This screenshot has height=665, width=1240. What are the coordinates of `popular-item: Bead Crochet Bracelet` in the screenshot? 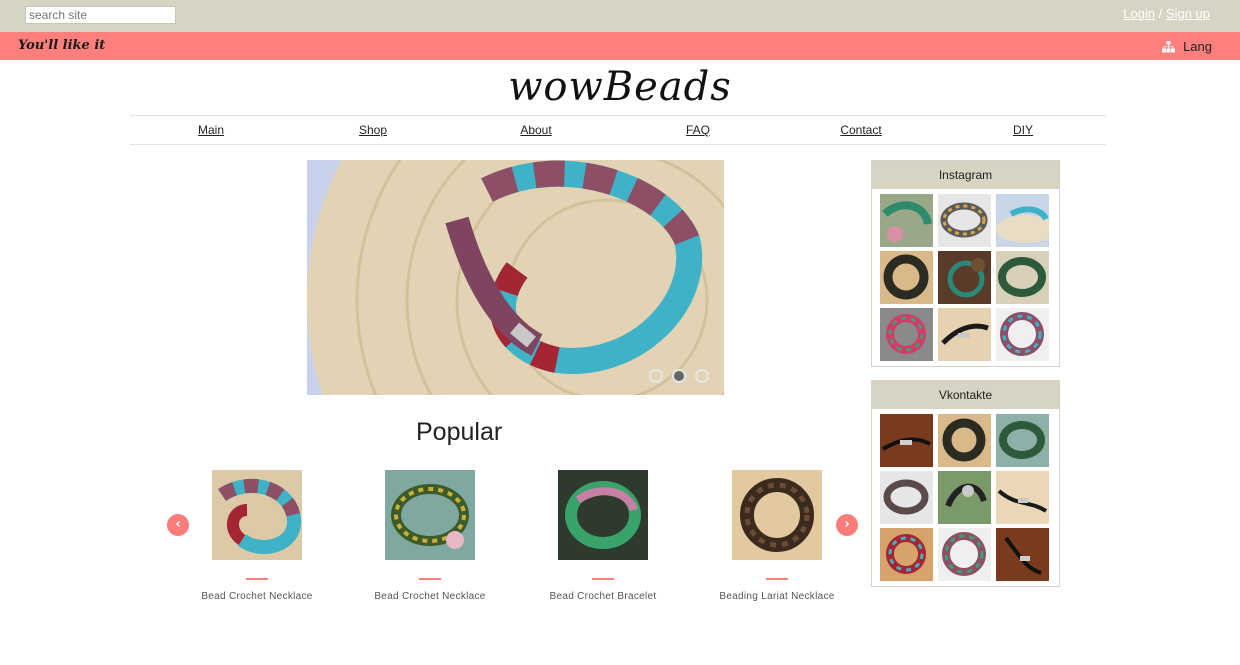 It's located at (603, 536).